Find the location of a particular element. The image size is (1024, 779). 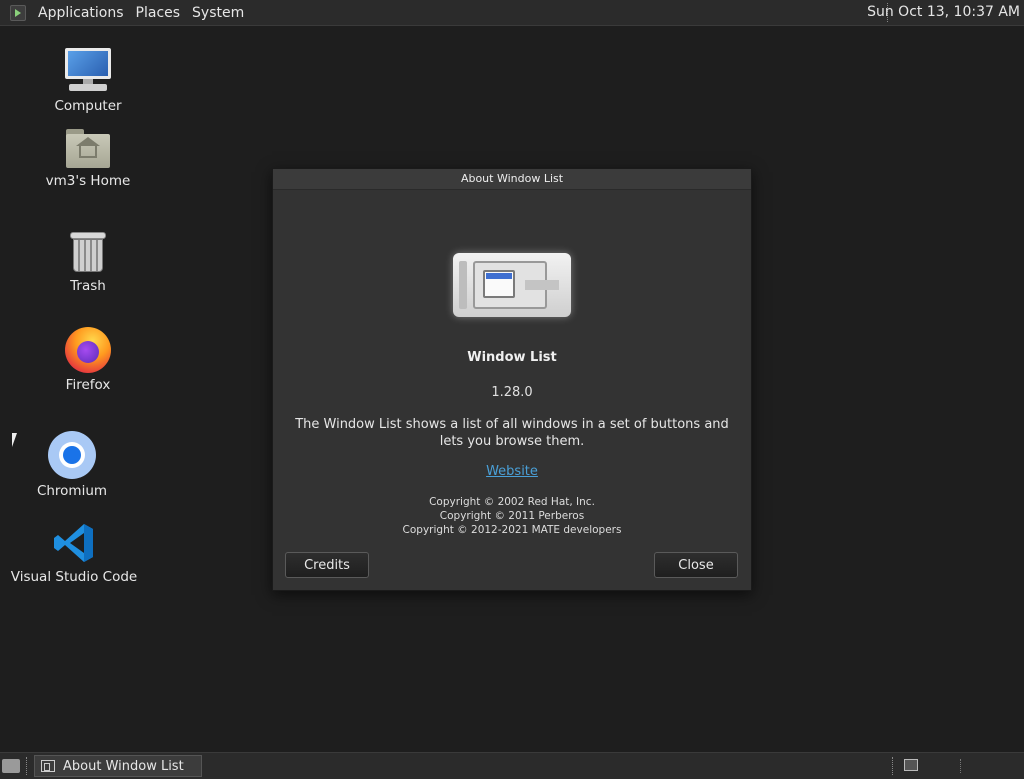

home-folder-icon is located at coordinates (88, 149).